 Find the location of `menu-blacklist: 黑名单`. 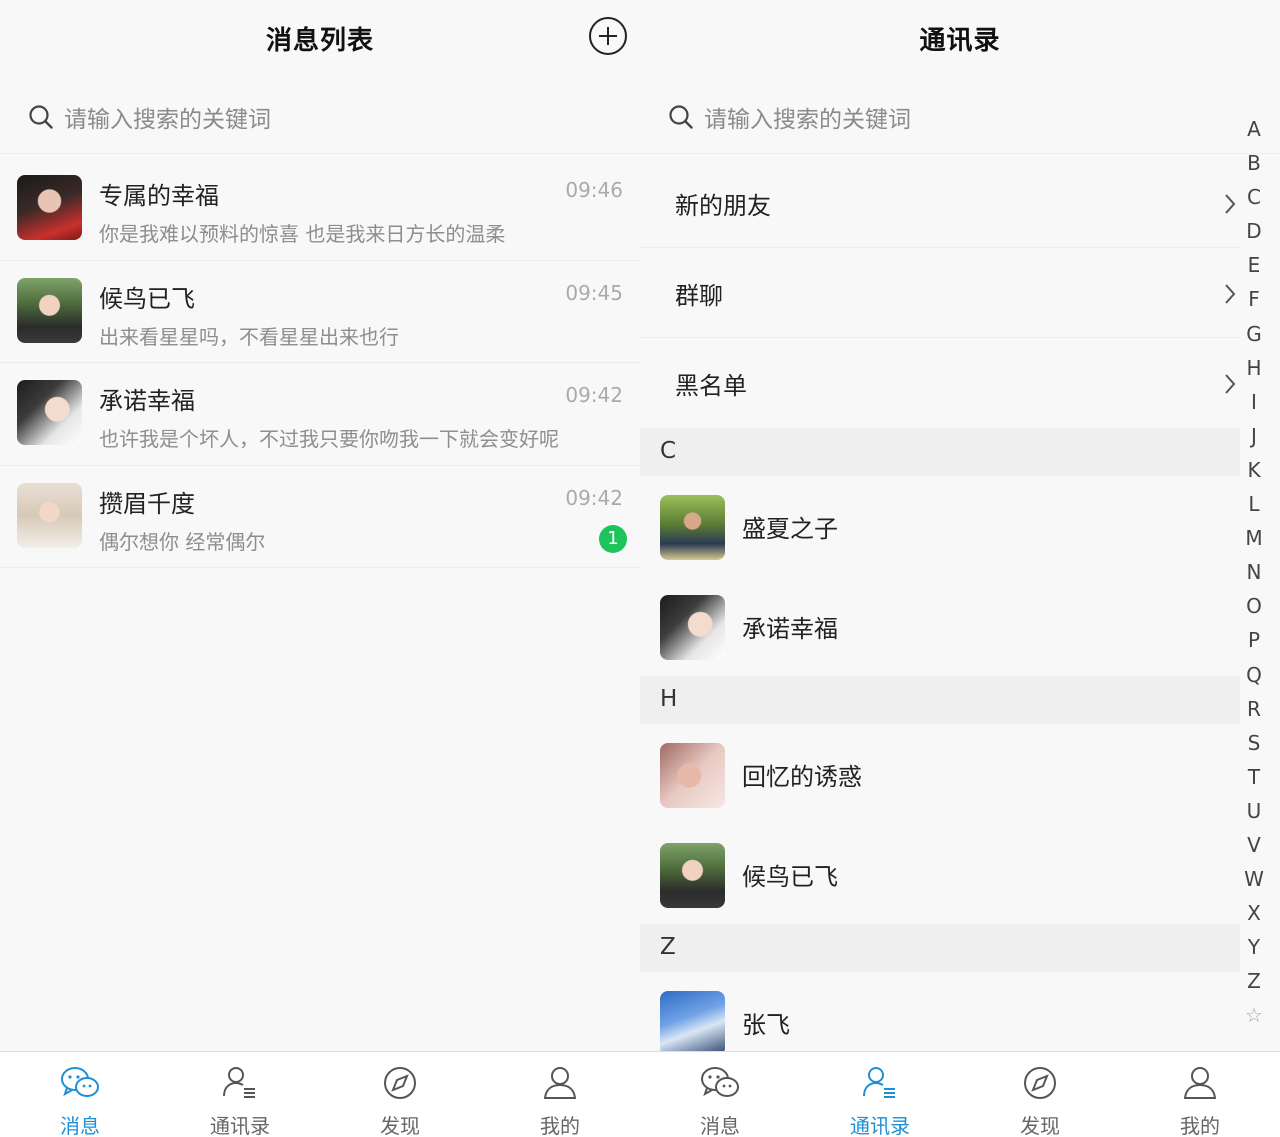

menu-blacklist: 黑名单 is located at coordinates (940, 383).